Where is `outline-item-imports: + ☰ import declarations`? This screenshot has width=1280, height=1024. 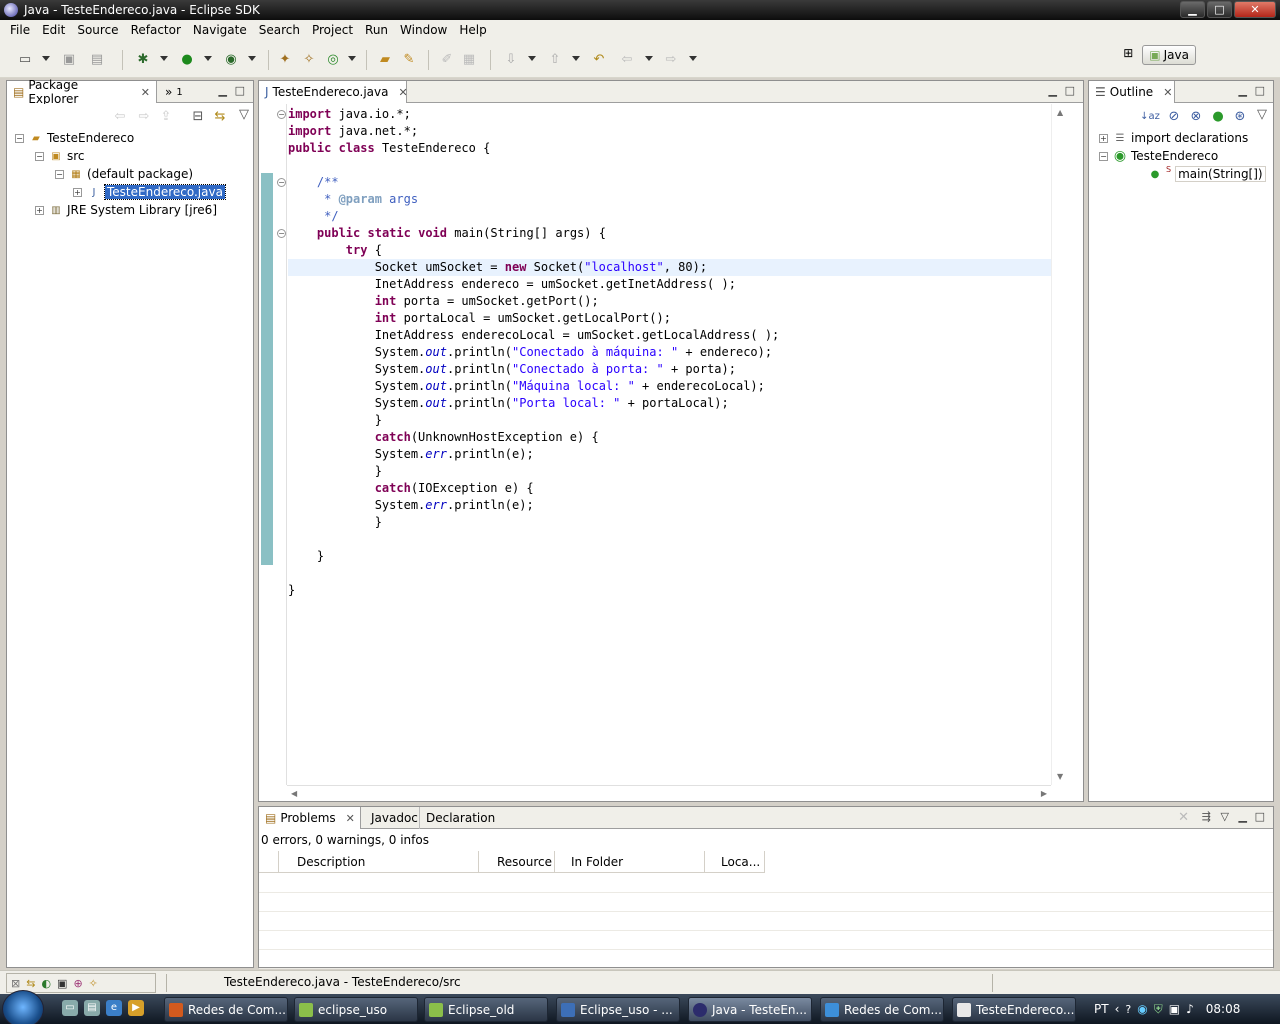
outline-item-imports: + ☰ import declarations is located at coordinates (1173, 138).